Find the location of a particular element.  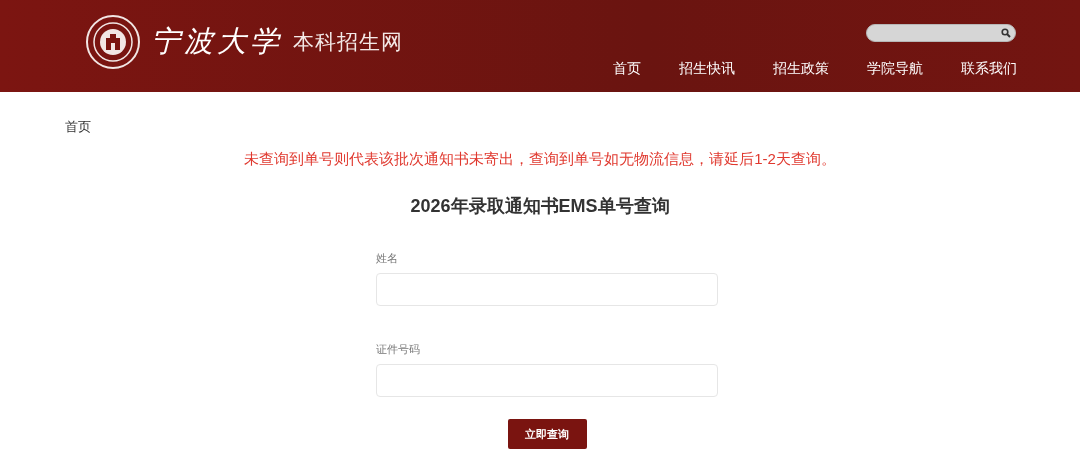

university-seal-icon is located at coordinates (113, 42).